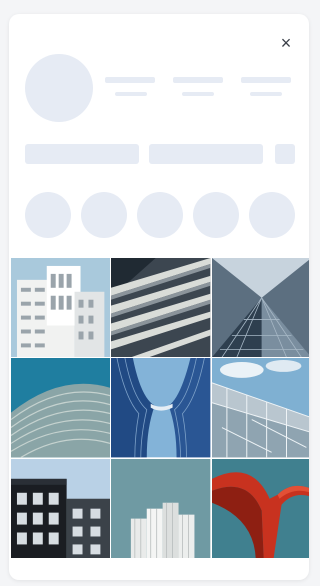  Describe the element at coordinates (198, 80) in the screenshot. I see `stat-2-value-placeholder` at that location.